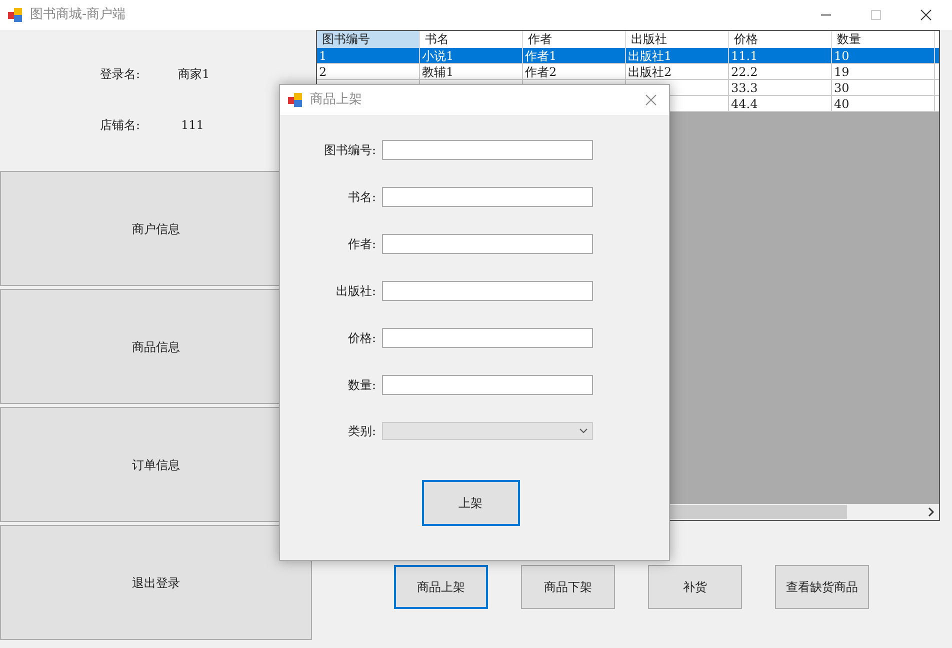 This screenshot has width=952, height=648. I want to click on field-label: 出版社:, so click(355, 291).